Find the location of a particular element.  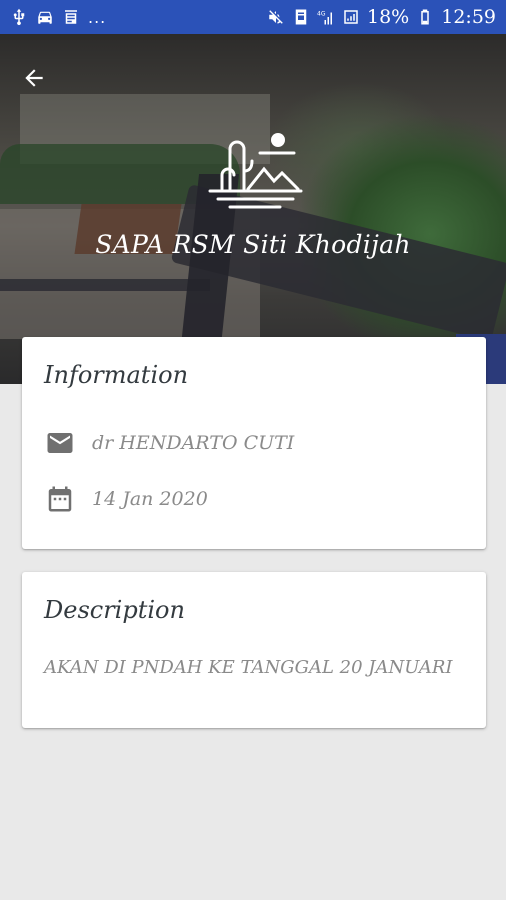

calendar-icon is located at coordinates (60, 499).